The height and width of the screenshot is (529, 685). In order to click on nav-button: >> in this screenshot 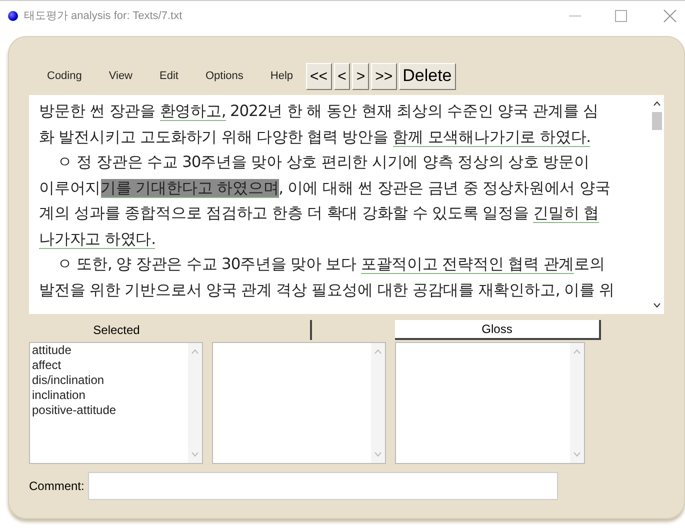, I will do `click(384, 76)`.